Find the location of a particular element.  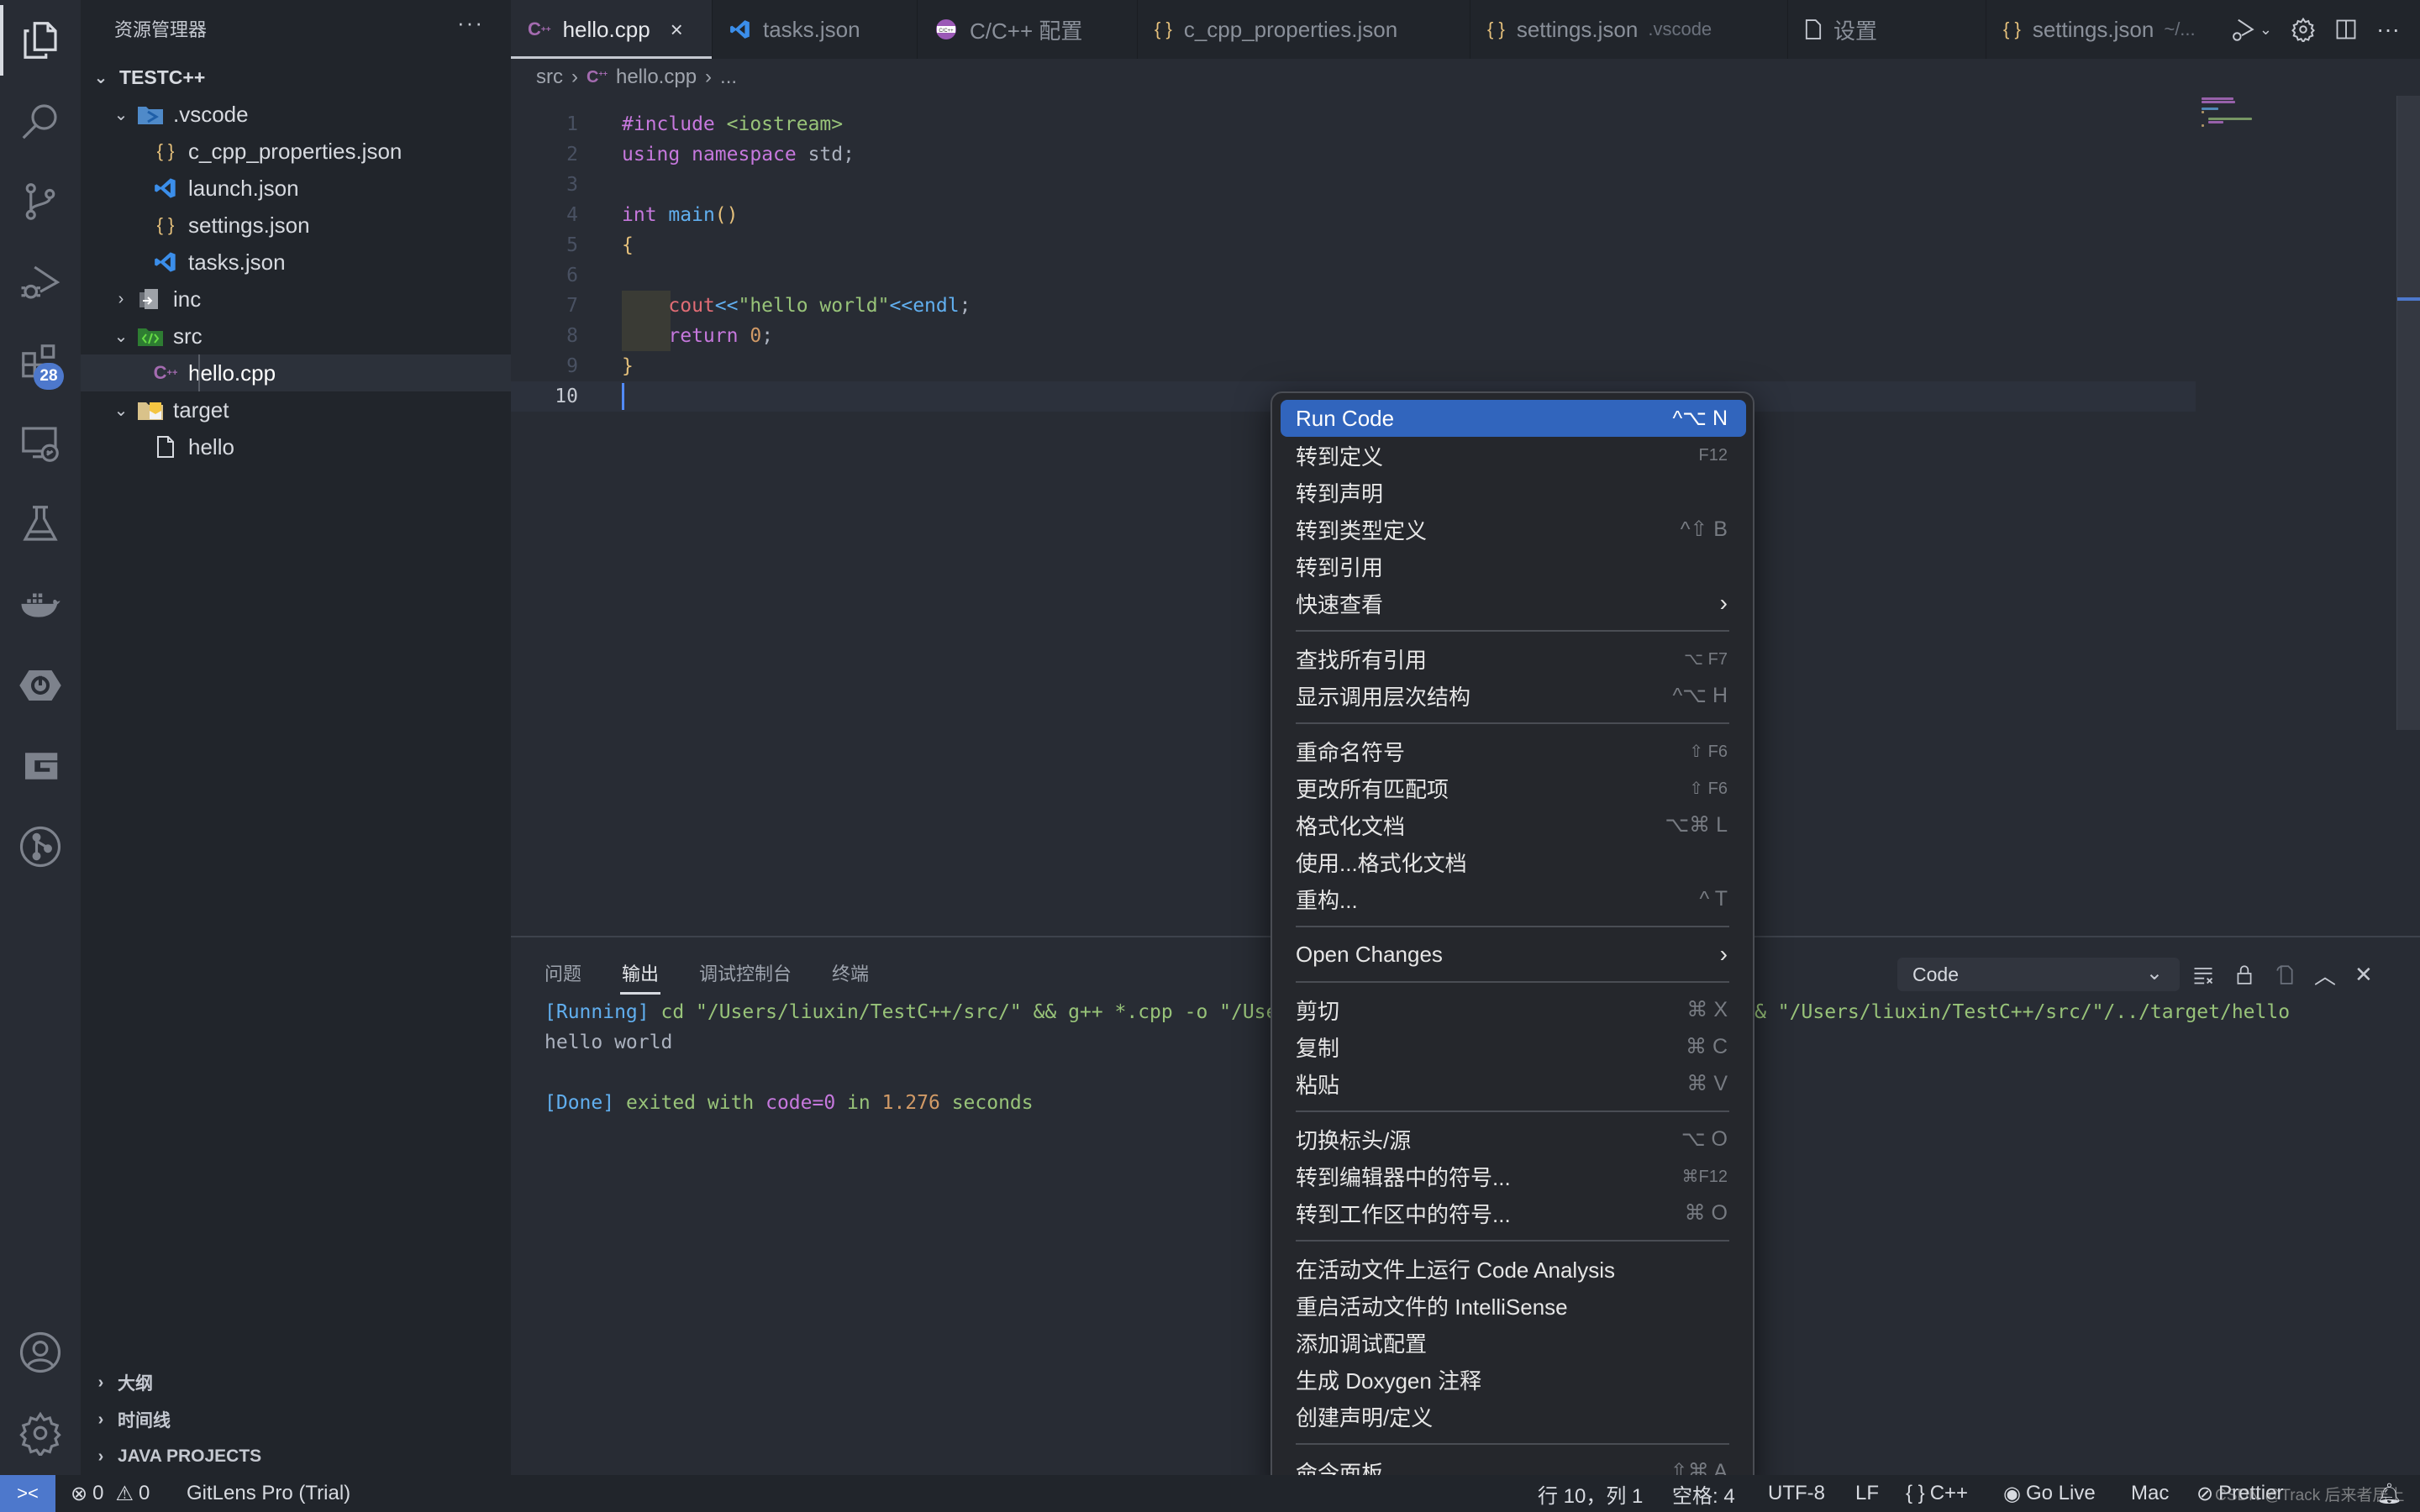

menu-item: 生成 Doxygen 注释 is located at coordinates (1513, 1379).